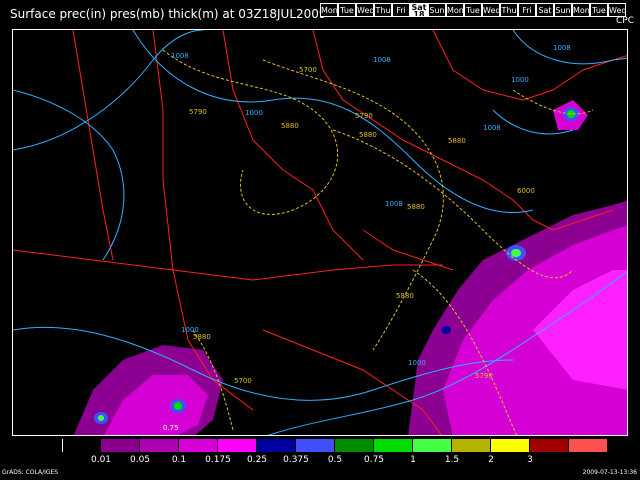  What do you see at coordinates (140, 460) in the screenshot?
I see `colorbar-label: 0.05` at bounding box center [140, 460].